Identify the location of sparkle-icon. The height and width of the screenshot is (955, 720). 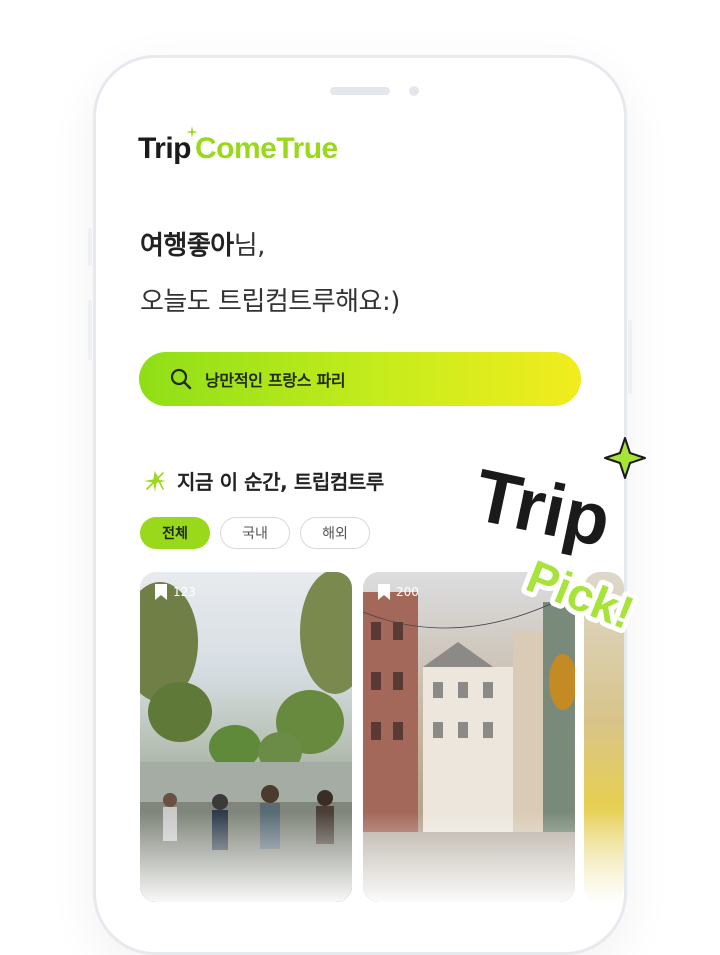
(155, 480).